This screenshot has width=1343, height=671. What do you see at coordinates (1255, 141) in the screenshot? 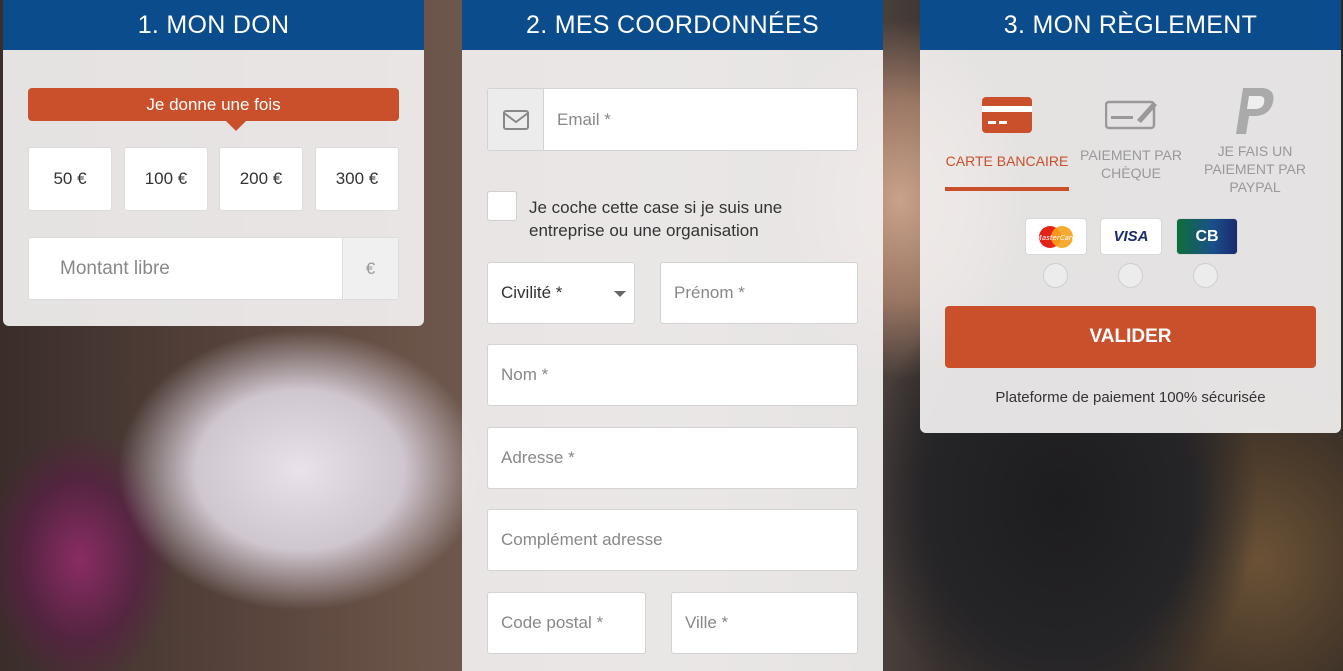
I see `tab-paypal: JE FAIS UN PAIEMENT PAR PAYPAL` at bounding box center [1255, 141].